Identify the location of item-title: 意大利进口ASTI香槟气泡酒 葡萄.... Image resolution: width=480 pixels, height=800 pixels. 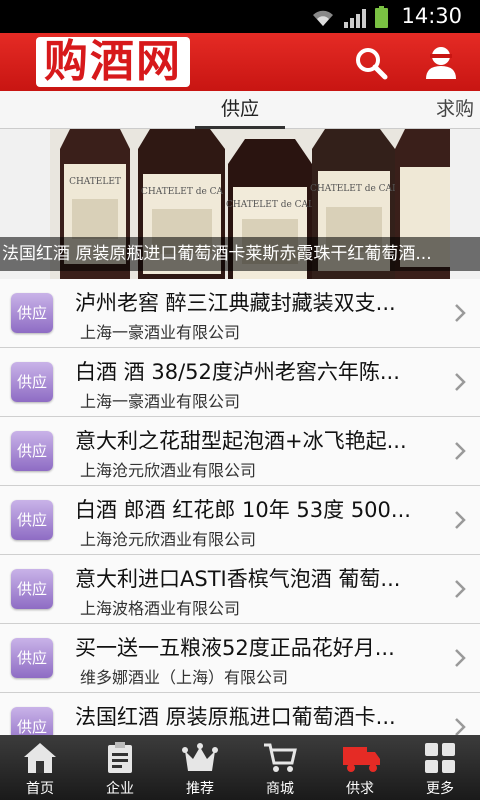
(238, 579).